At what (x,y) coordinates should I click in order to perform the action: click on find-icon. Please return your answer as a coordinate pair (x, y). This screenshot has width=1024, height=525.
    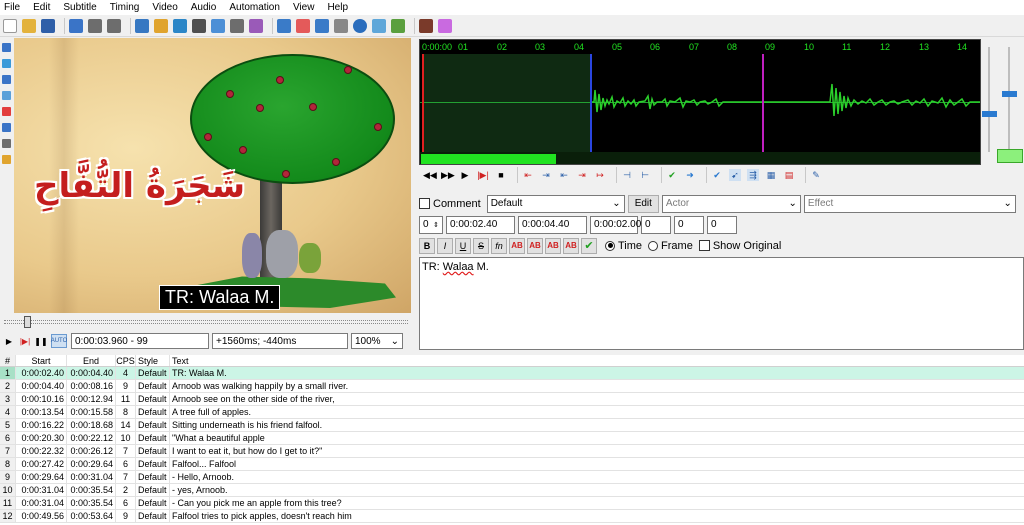
    Looking at the image, I should click on (95, 25).